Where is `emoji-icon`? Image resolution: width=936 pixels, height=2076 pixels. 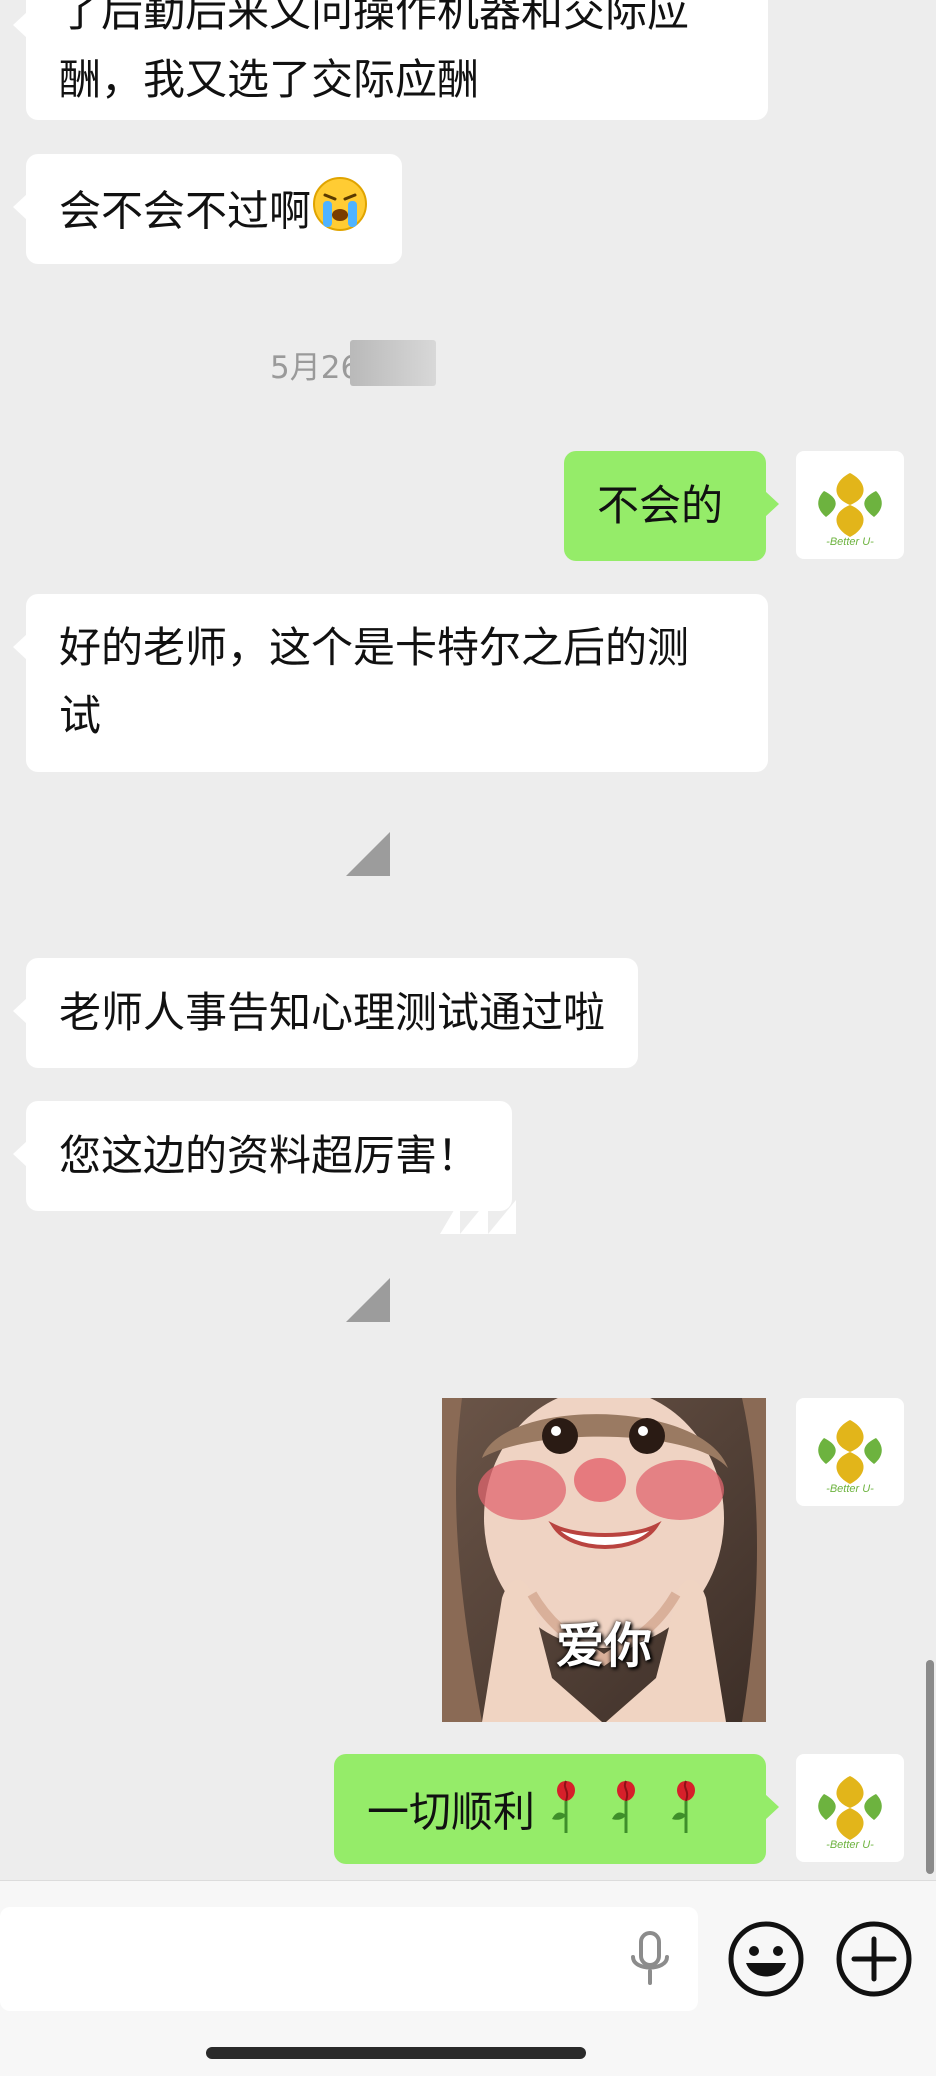
emoji-icon is located at coordinates (766, 1959).